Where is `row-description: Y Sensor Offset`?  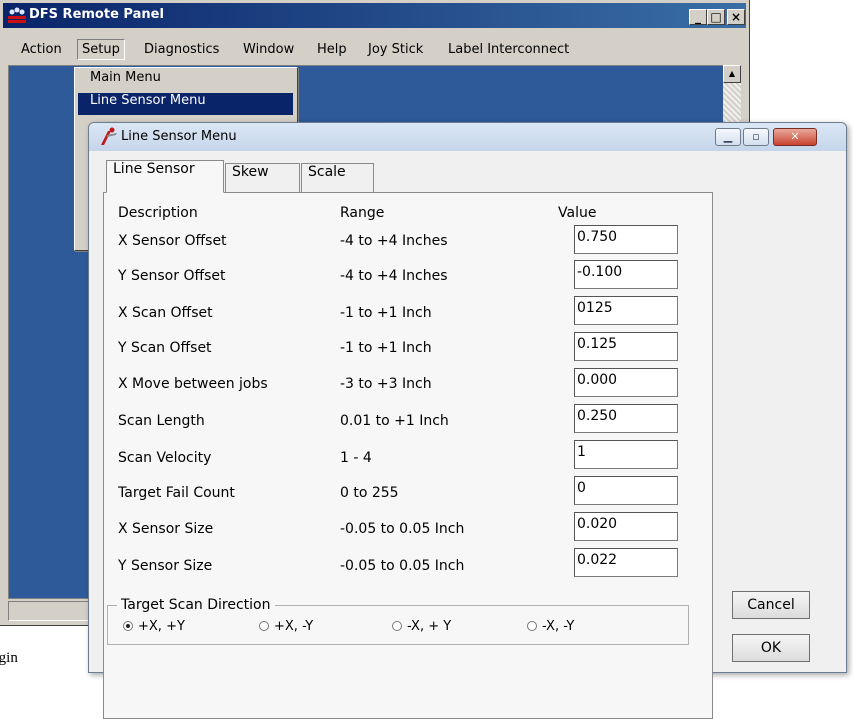 row-description: Y Sensor Offset is located at coordinates (172, 276).